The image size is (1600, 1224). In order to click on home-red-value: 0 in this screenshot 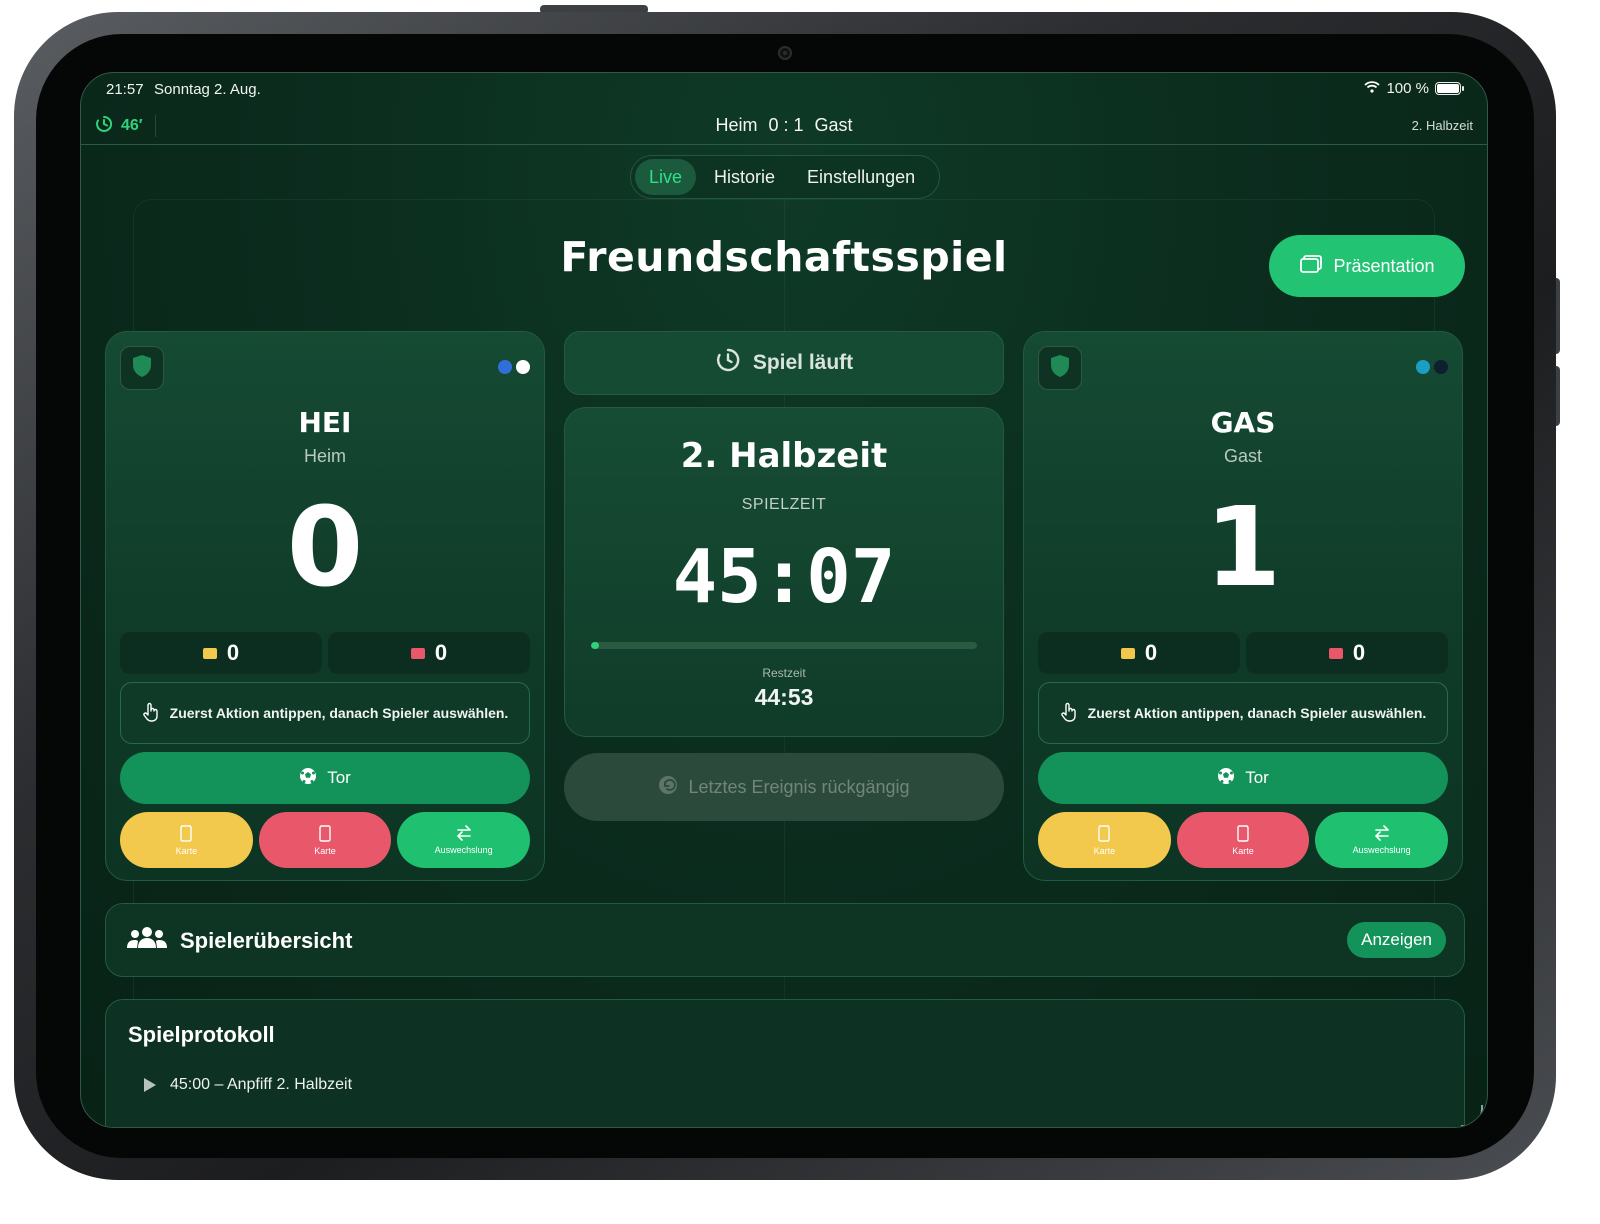, I will do `click(441, 652)`.